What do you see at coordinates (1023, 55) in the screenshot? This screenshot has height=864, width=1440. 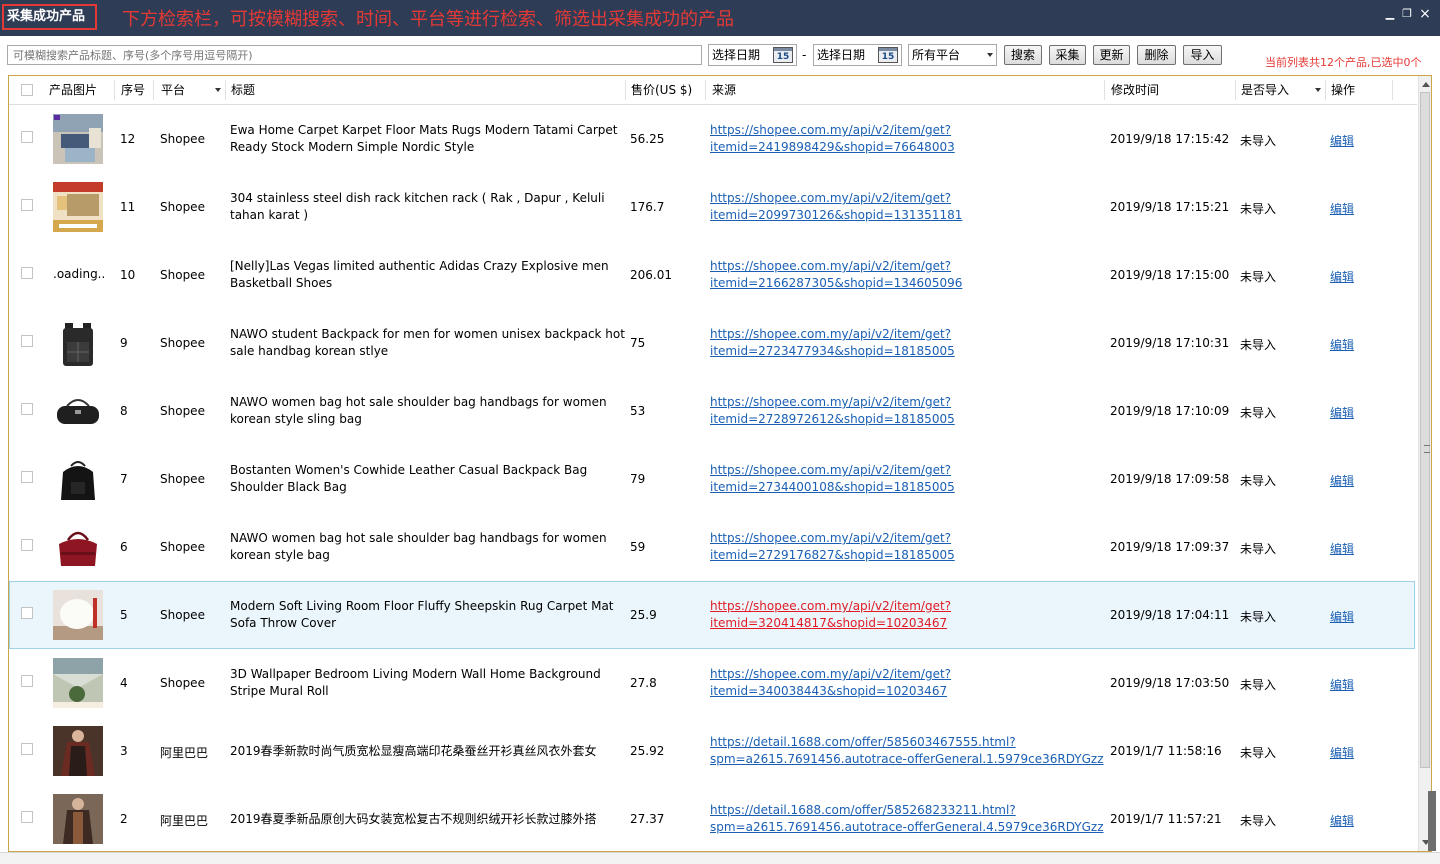 I see `search-button: 搜索` at bounding box center [1023, 55].